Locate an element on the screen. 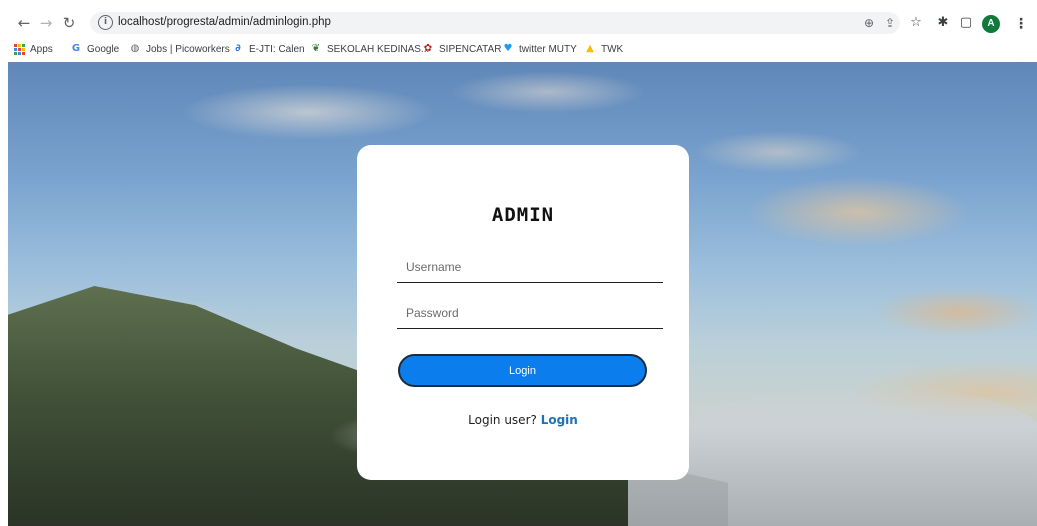  bookmark-ejti: ∂ E-JTI: Calen is located at coordinates (268, 49).